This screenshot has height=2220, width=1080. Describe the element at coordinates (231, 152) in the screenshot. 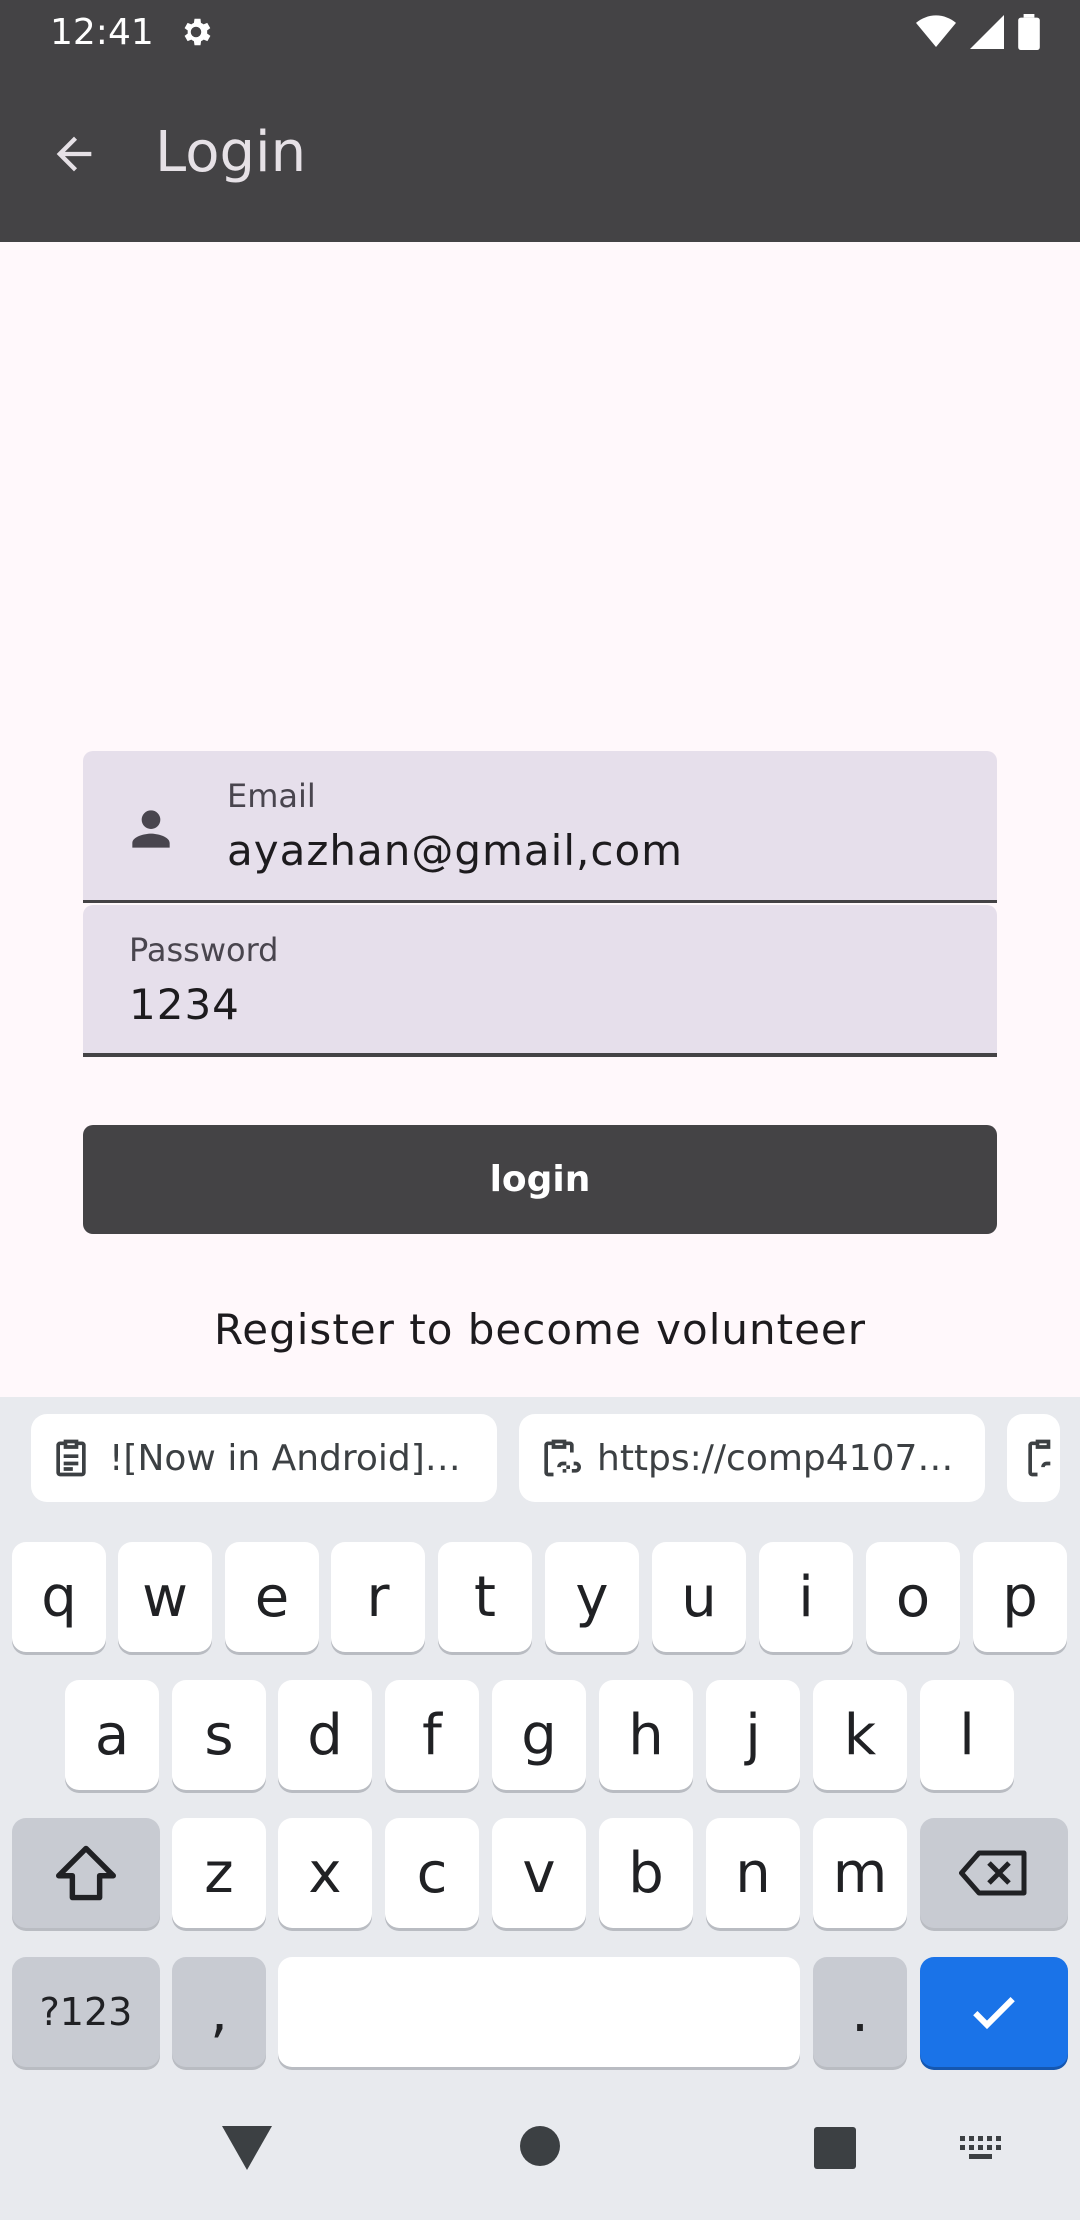

I see `page-title: Login` at that location.